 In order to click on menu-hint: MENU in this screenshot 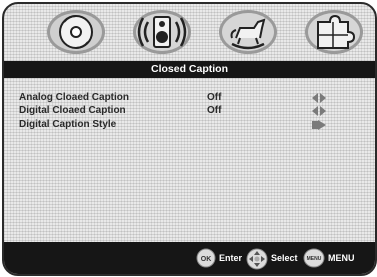, I will do `click(341, 258)`.